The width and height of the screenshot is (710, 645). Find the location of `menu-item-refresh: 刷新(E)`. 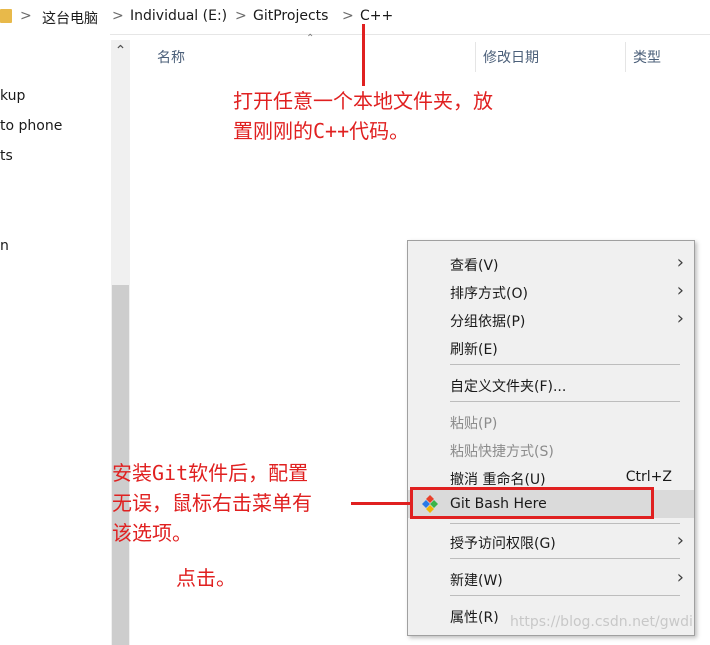

menu-item-refresh: 刷新(E) is located at coordinates (551, 347).